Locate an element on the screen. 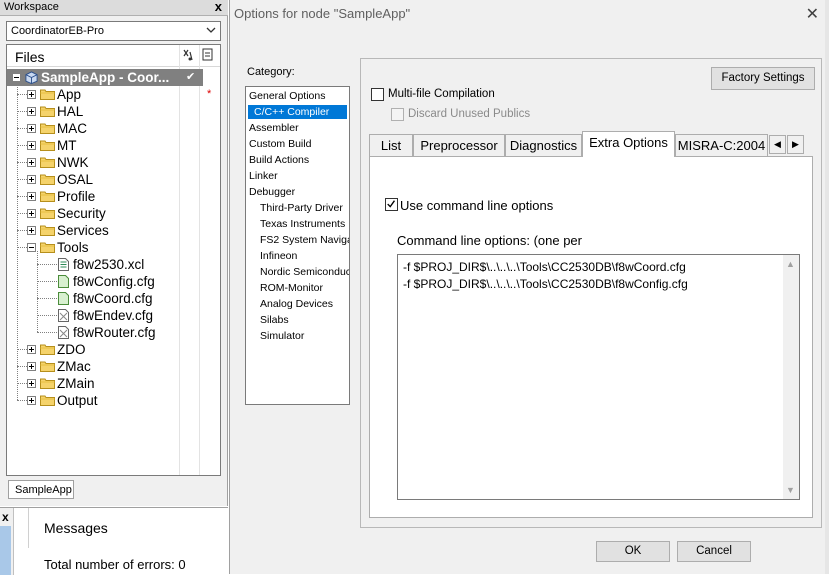 This screenshot has width=829, height=575. category-item: C/C++ Compiler is located at coordinates (297, 112).